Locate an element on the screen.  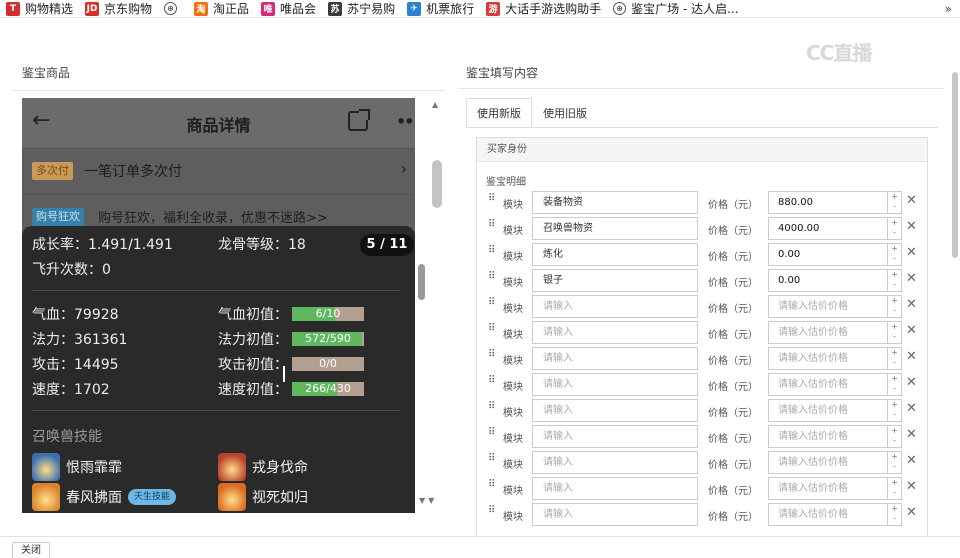
bookmark-item: JD 京东购物 is located at coordinates (118, 8).